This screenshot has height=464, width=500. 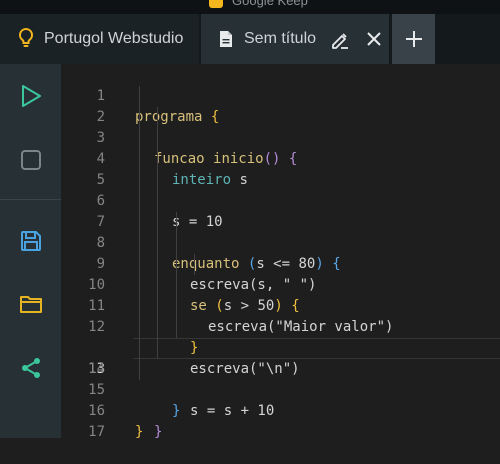 I want to click on play-icon, so click(x=31, y=96).